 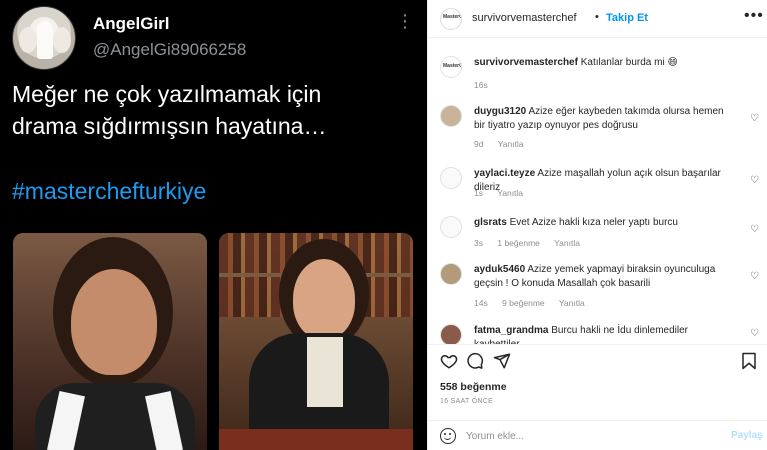 I want to click on comment-time: 1s, so click(x=478, y=193).